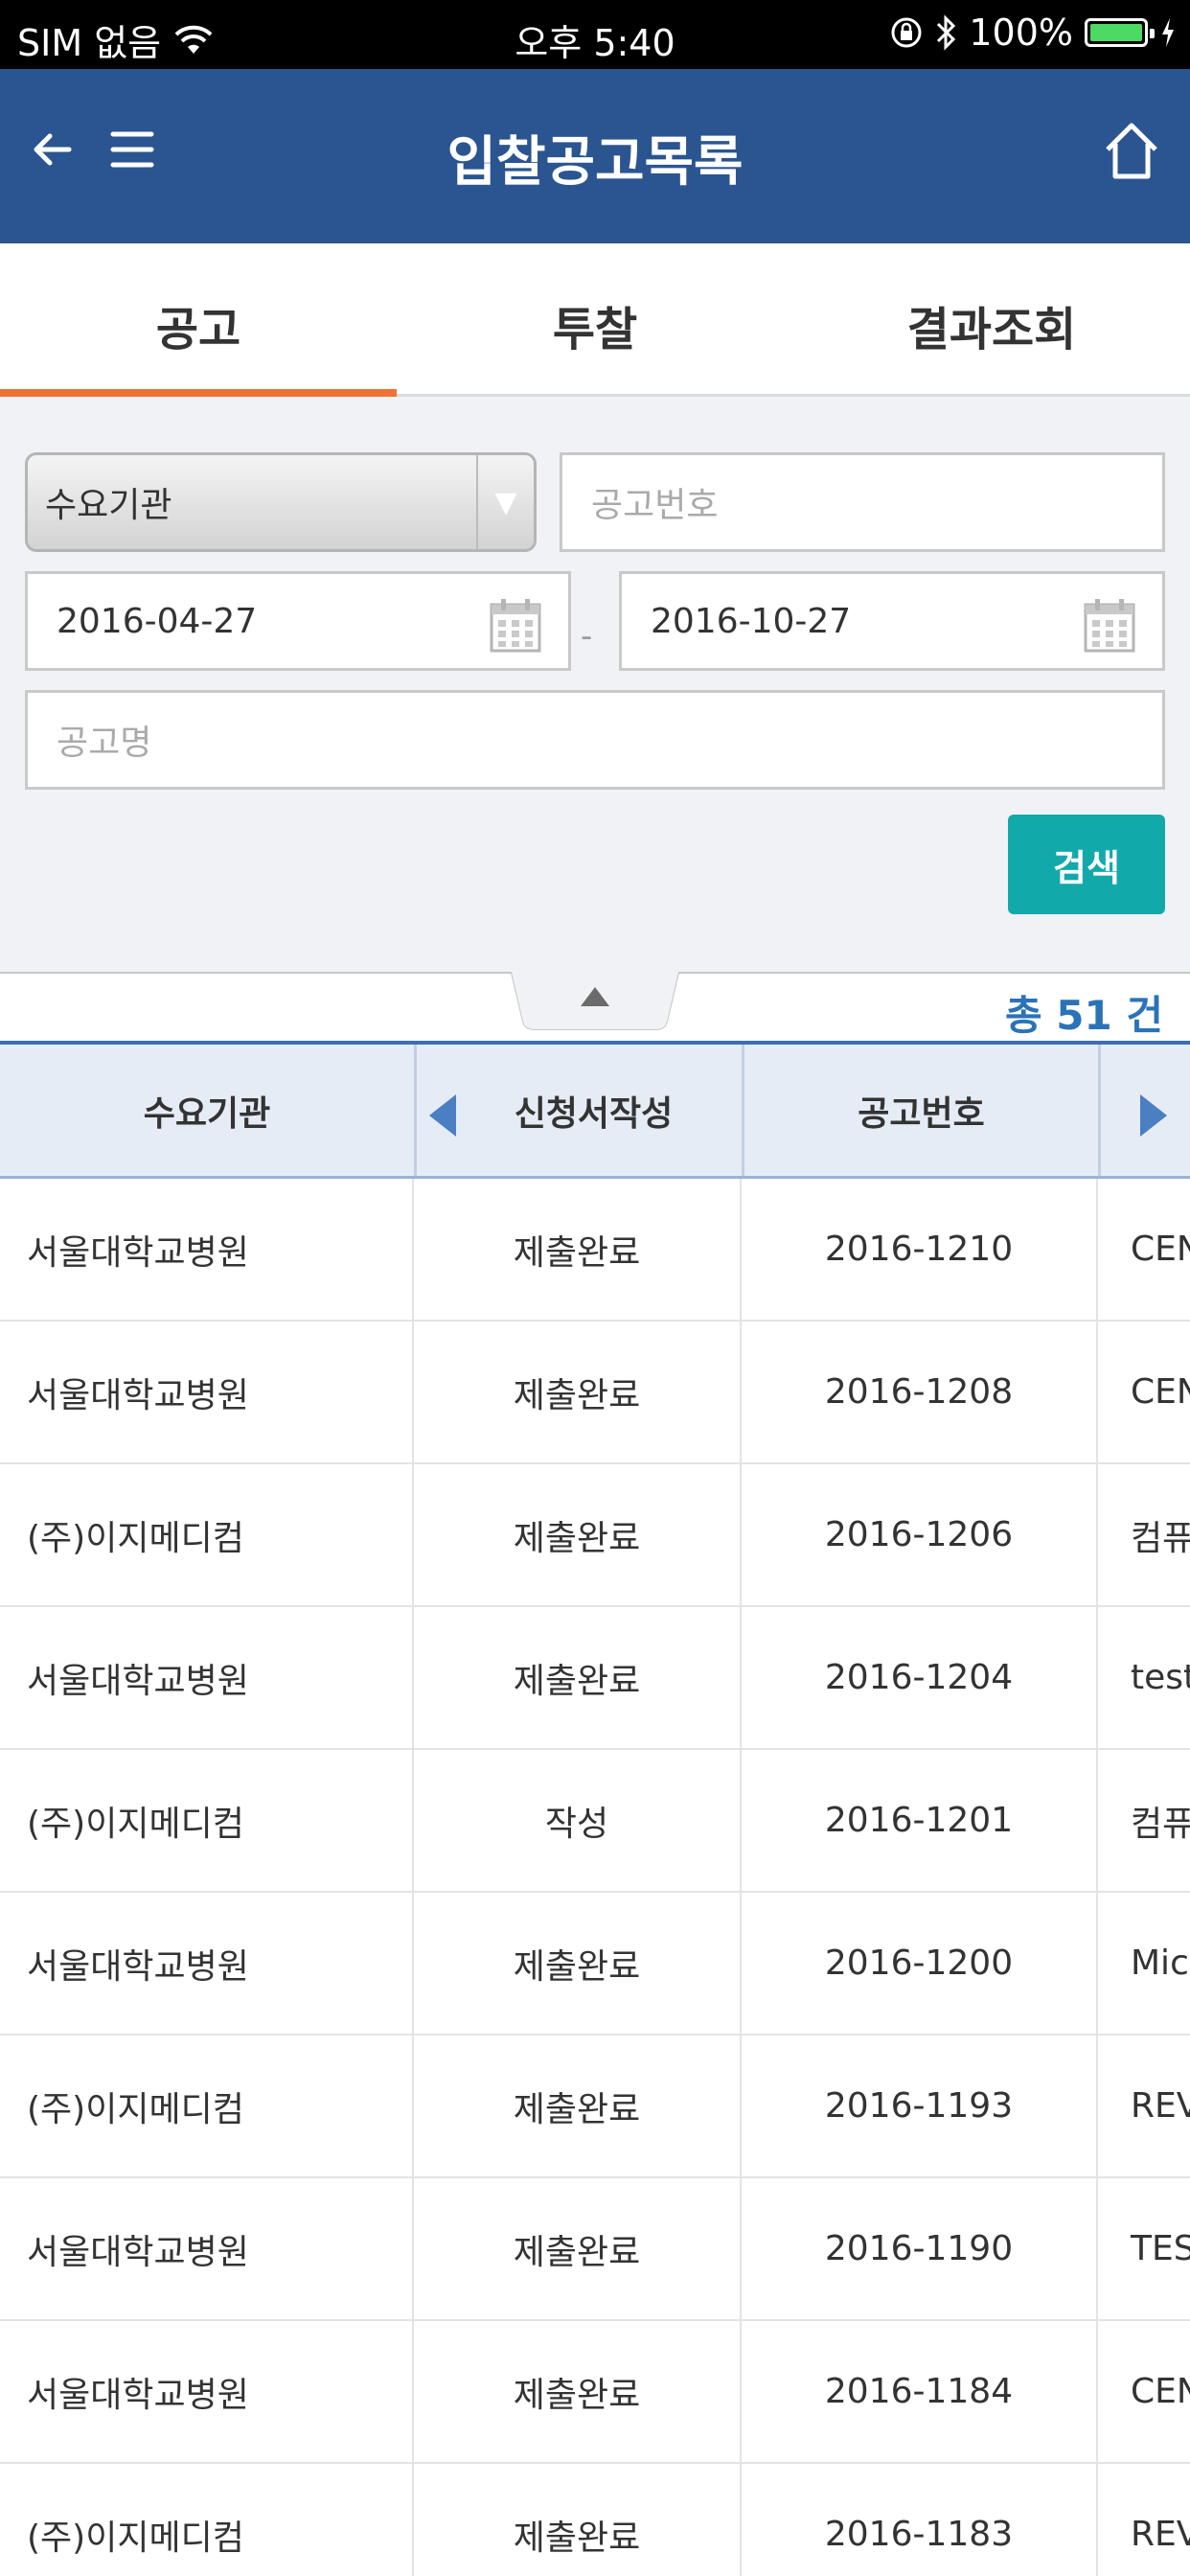  Describe the element at coordinates (920, 1820) in the screenshot. I see `cell-notice-number: 2016-1201` at that location.